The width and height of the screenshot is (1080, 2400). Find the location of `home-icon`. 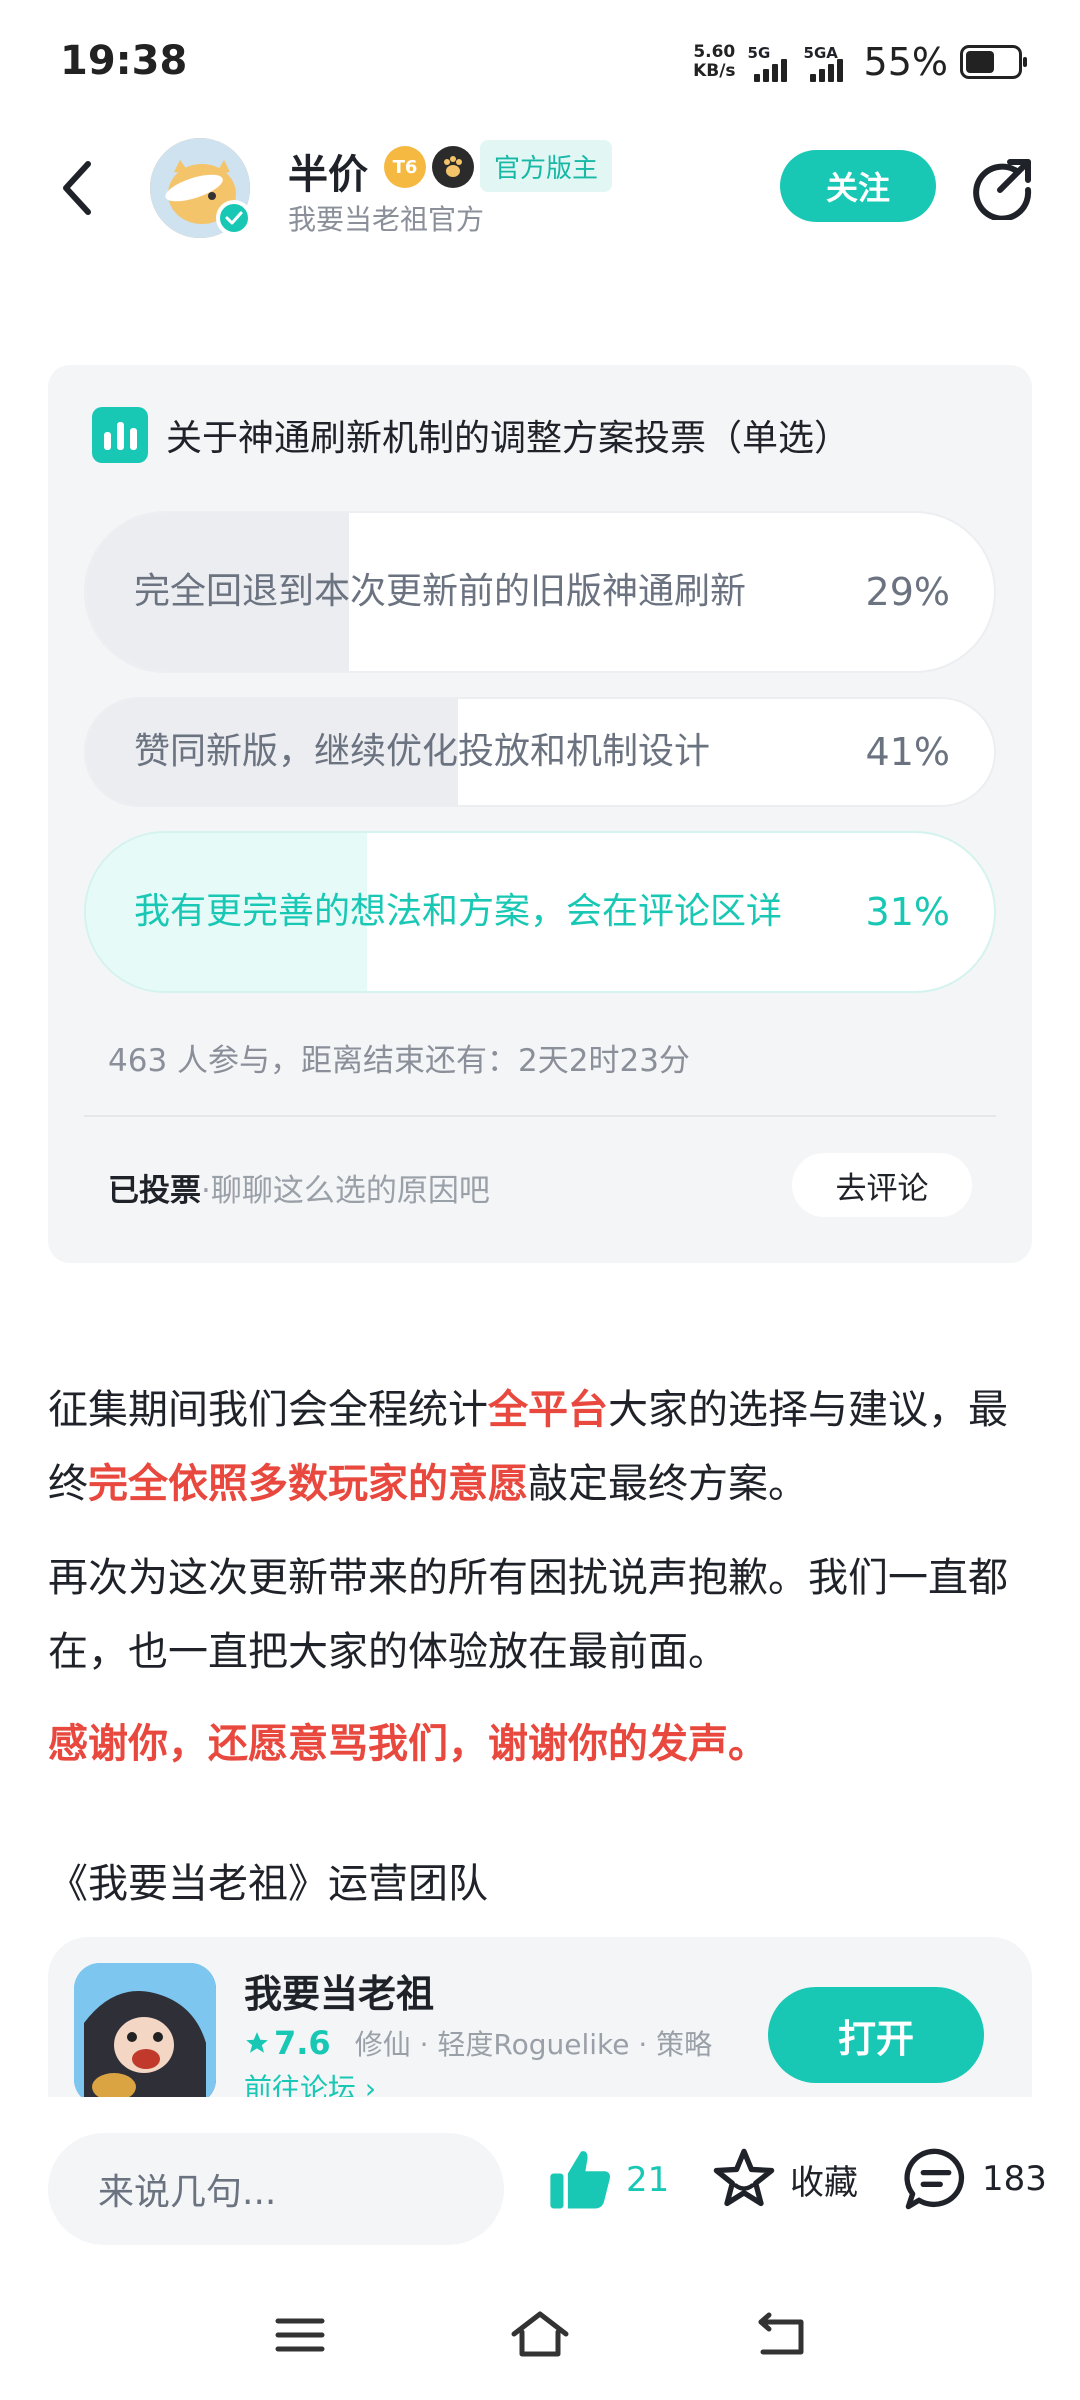

home-icon is located at coordinates (540, 2334).